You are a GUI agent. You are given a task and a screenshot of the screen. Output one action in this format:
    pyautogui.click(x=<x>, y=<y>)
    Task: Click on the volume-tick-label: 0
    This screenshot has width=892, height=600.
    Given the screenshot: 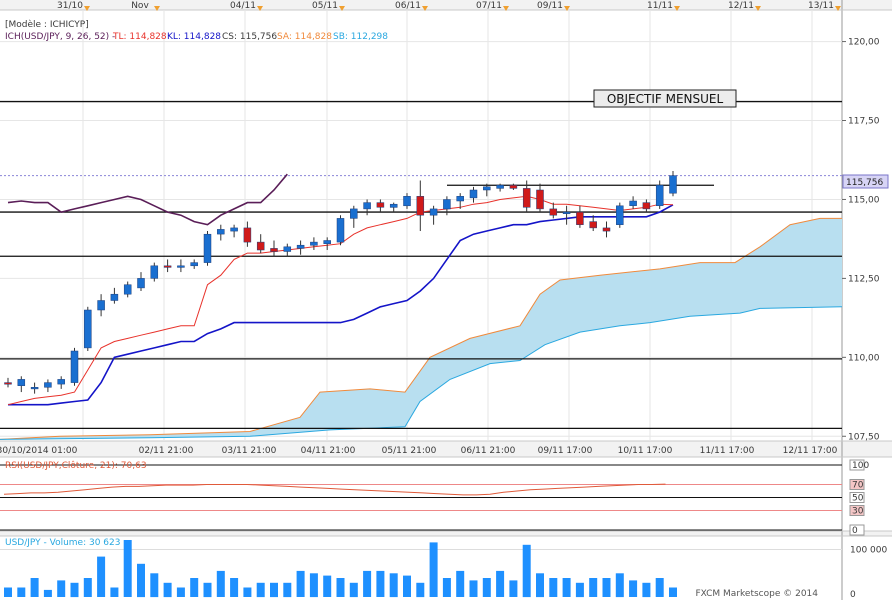 What is the action you would take?
    pyautogui.click(x=853, y=595)
    